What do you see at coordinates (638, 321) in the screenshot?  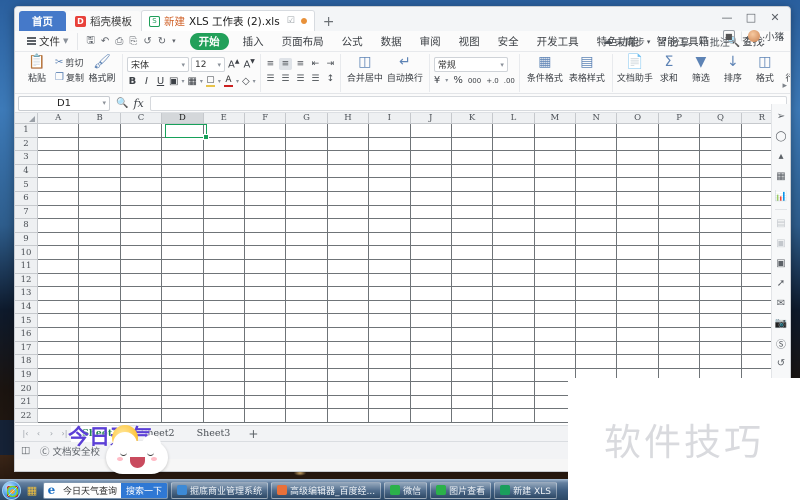 I see `cell-O15` at bounding box center [638, 321].